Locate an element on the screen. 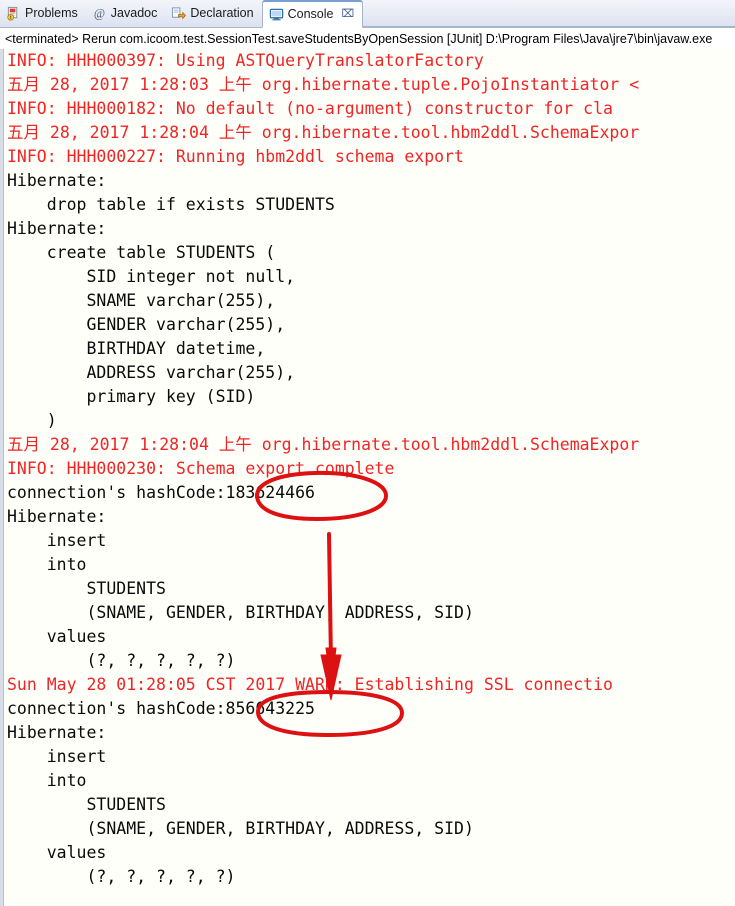 The width and height of the screenshot is (735, 906). javadoc-at-icon: @ is located at coordinates (99, 13).